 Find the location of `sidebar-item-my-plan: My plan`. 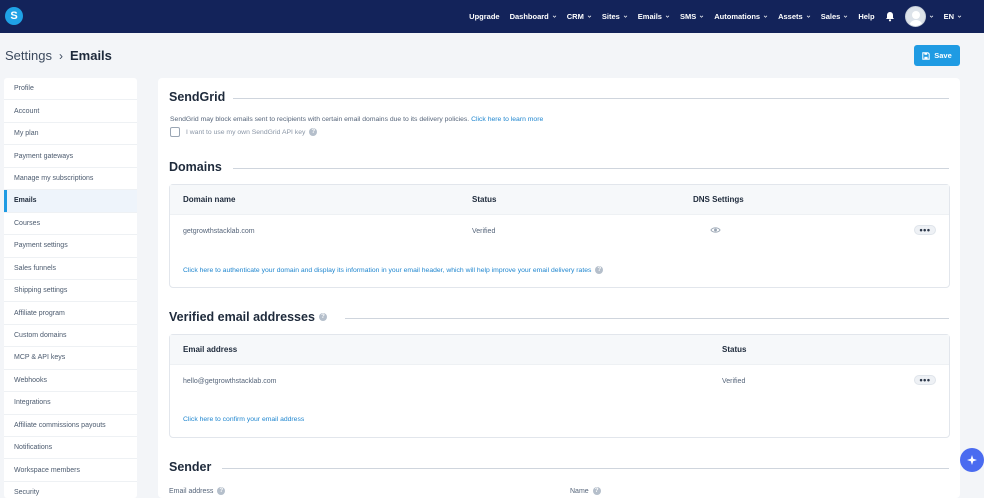

sidebar-item-my-plan: My plan is located at coordinates (70, 134).